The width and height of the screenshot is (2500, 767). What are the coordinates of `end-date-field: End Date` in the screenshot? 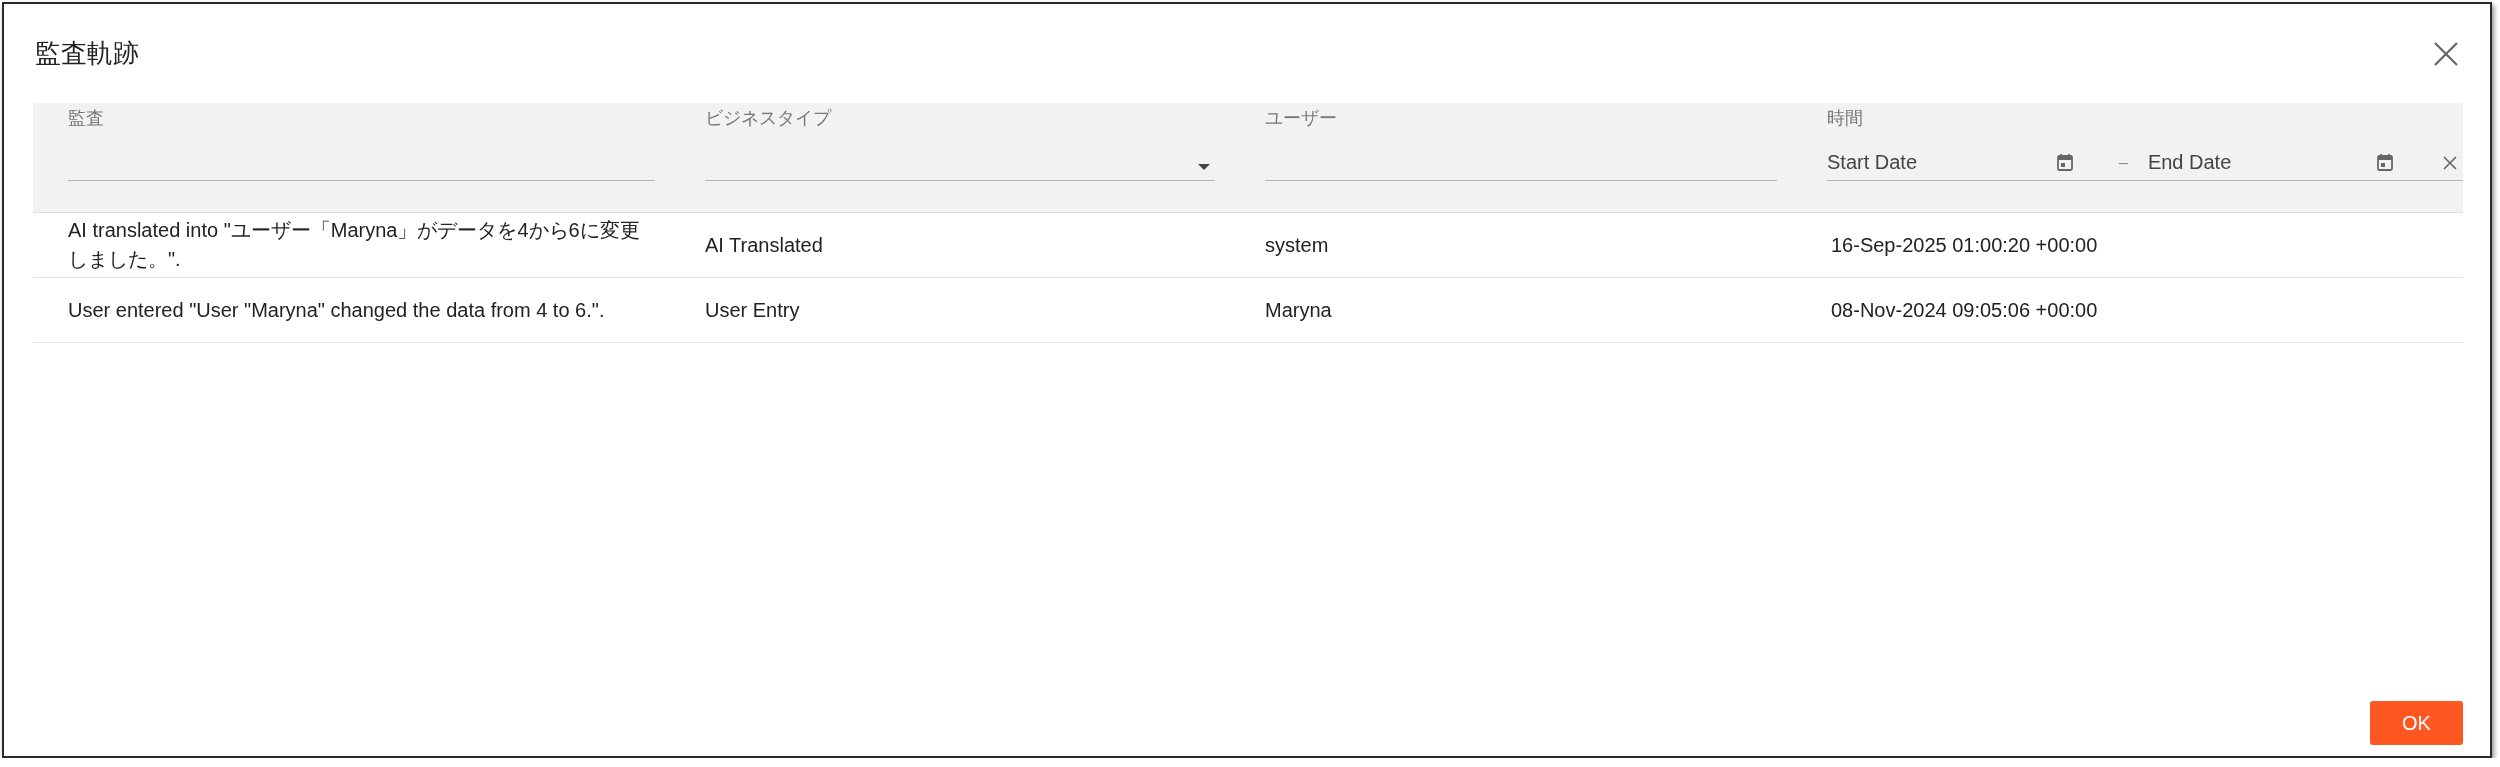 It's located at (2262, 162).